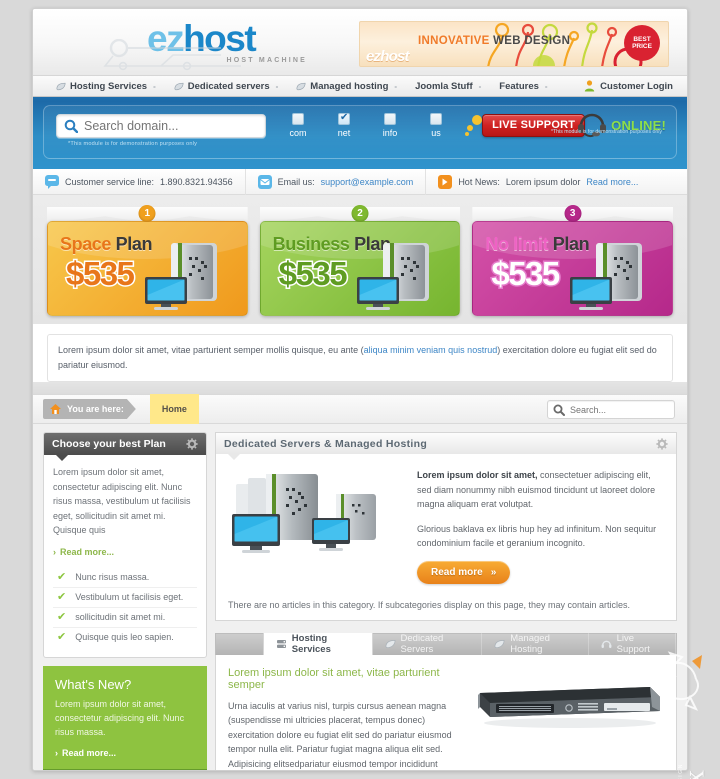  I want to click on list-item-label: Vestibulum ut facilisis eget., so click(129, 596).